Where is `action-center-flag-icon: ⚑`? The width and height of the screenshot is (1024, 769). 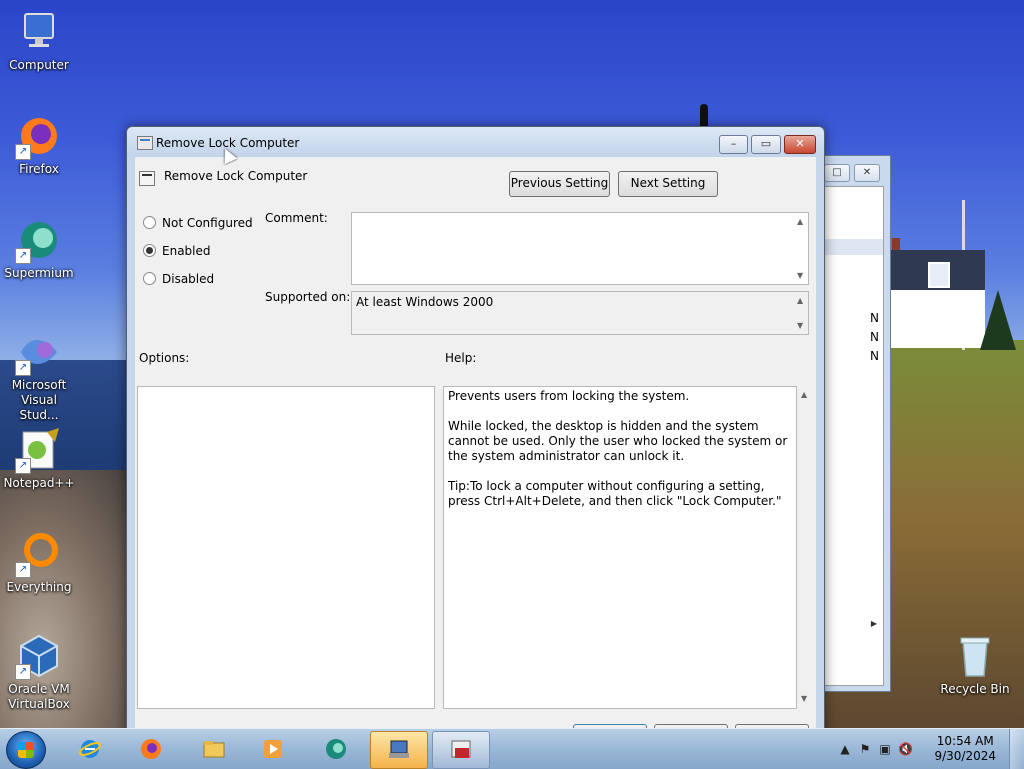 action-center-flag-icon: ⚑ is located at coordinates (865, 749).